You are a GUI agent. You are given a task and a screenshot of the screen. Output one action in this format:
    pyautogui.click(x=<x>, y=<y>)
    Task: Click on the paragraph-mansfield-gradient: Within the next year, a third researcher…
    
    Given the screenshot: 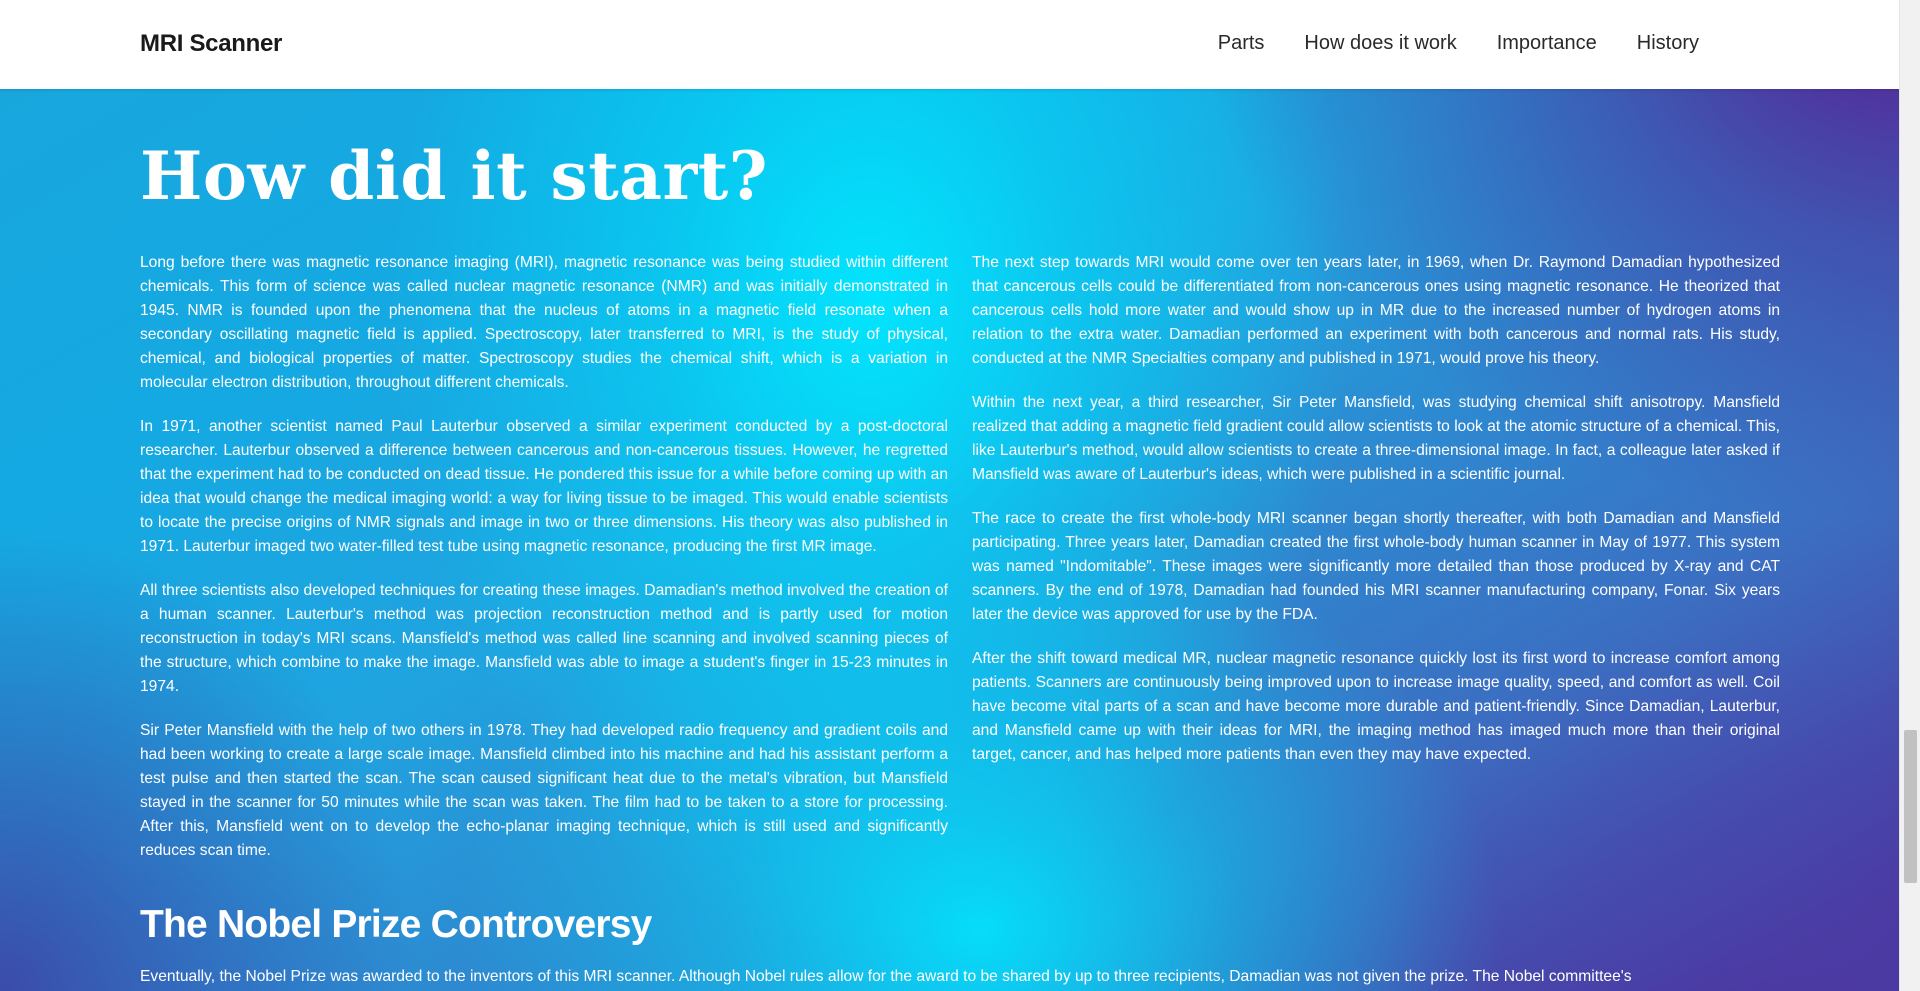 What is the action you would take?
    pyautogui.click(x=1376, y=438)
    